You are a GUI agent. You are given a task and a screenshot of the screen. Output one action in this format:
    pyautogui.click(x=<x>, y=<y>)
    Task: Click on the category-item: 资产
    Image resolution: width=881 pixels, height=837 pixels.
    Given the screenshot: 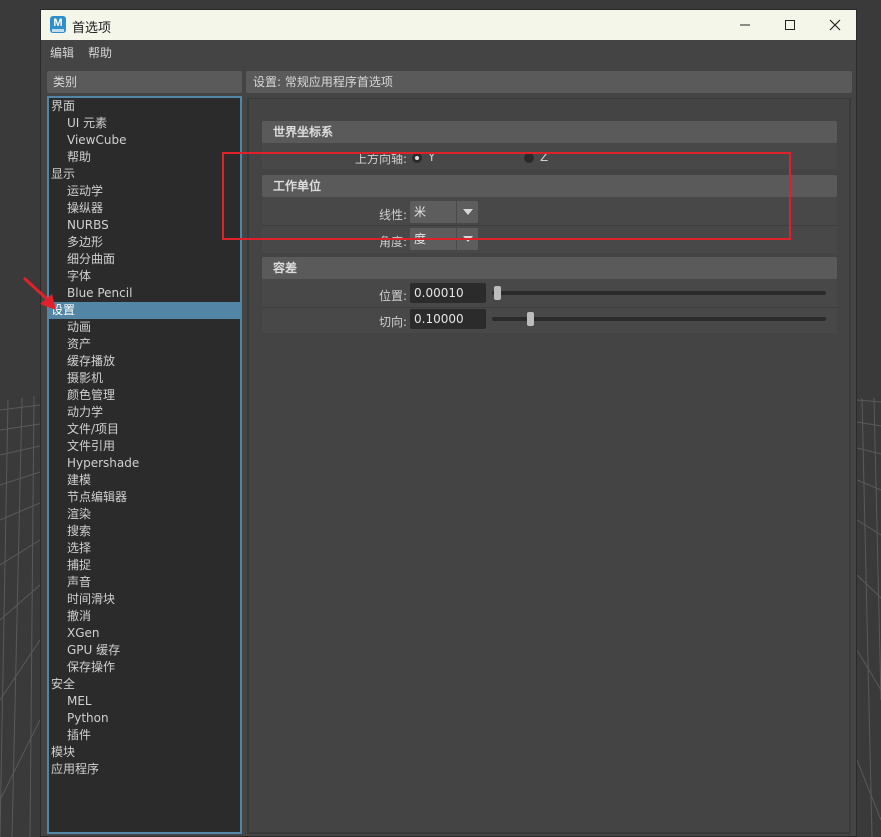 What is the action you would take?
    pyautogui.click(x=144, y=344)
    